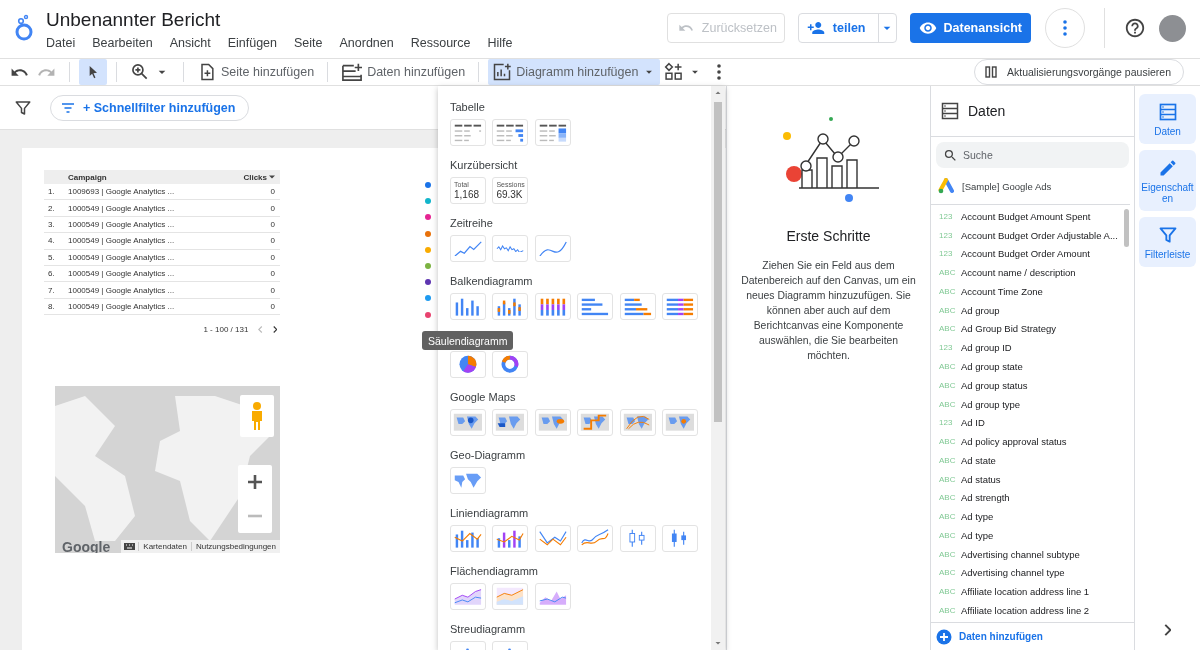 The width and height of the screenshot is (1200, 650). Describe the element at coordinates (24, 28) in the screenshot. I see `logo-icon` at that location.